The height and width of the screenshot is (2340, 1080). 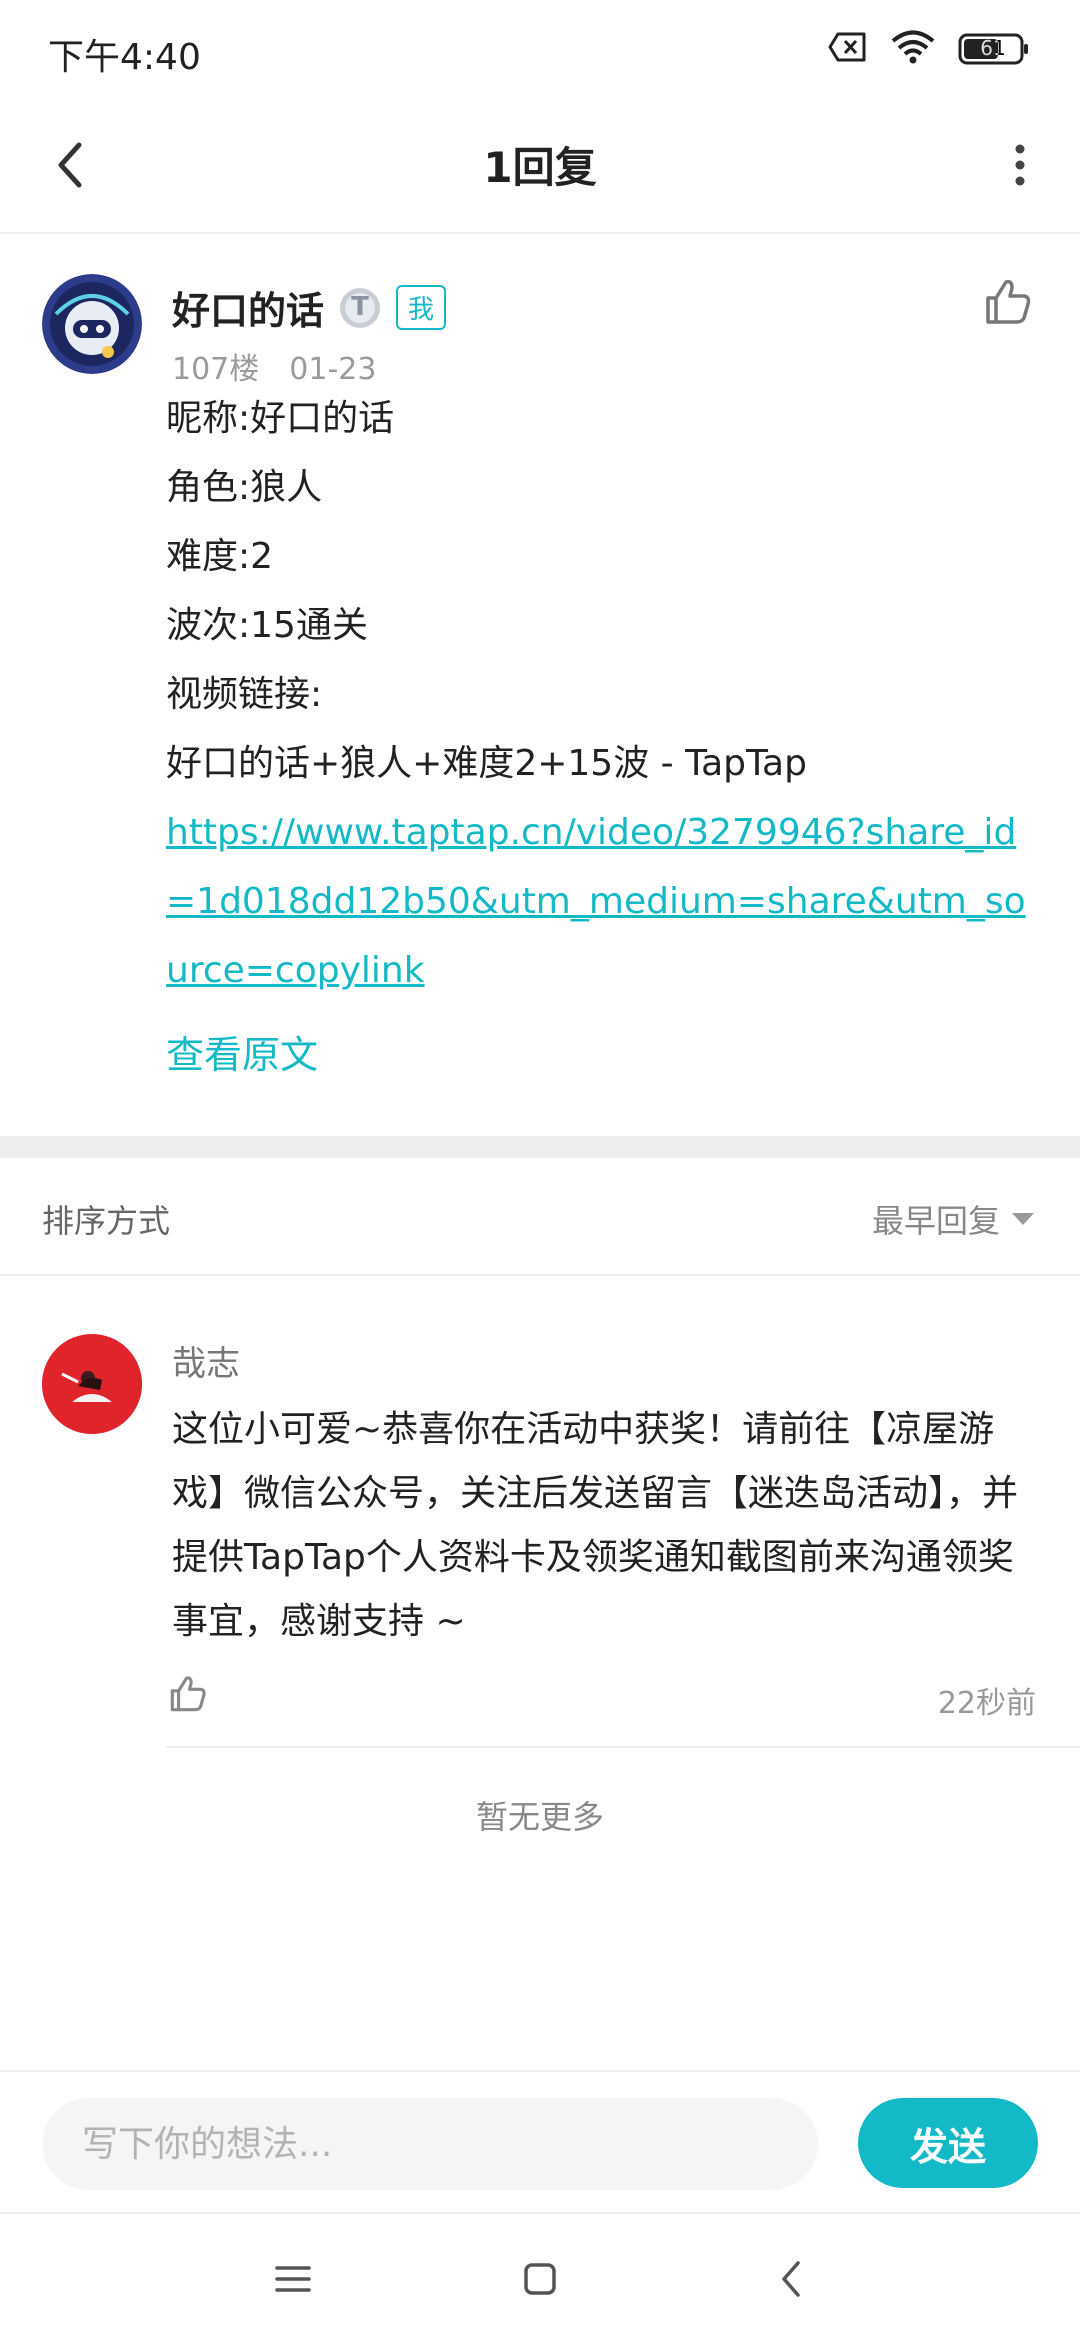 I want to click on home-button, so click(x=540, y=2279).